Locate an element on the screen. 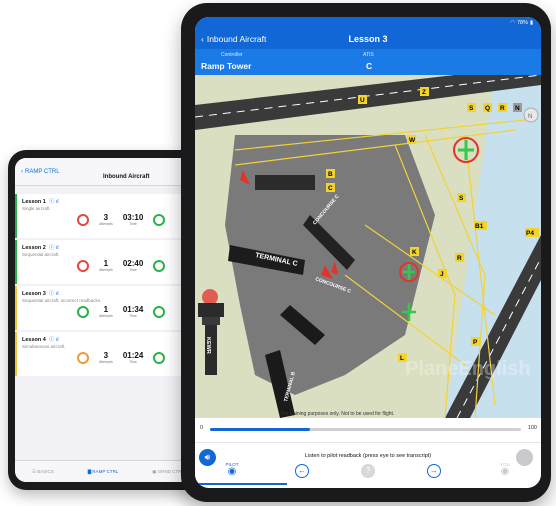 The width and height of the screenshot is (556, 506). taxiway-label: P4 is located at coordinates (530, 233).